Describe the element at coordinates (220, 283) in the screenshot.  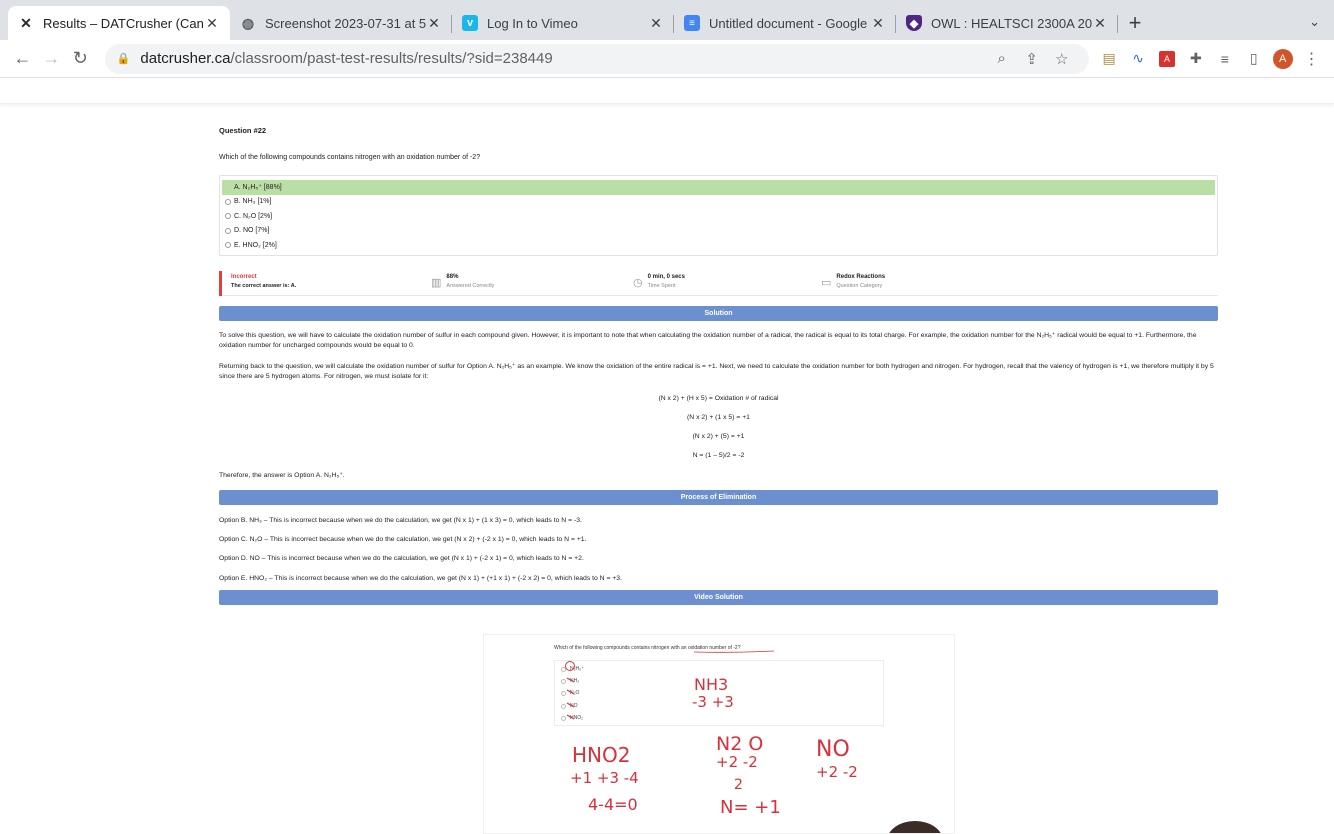
I see `incorrect-indicator` at that location.